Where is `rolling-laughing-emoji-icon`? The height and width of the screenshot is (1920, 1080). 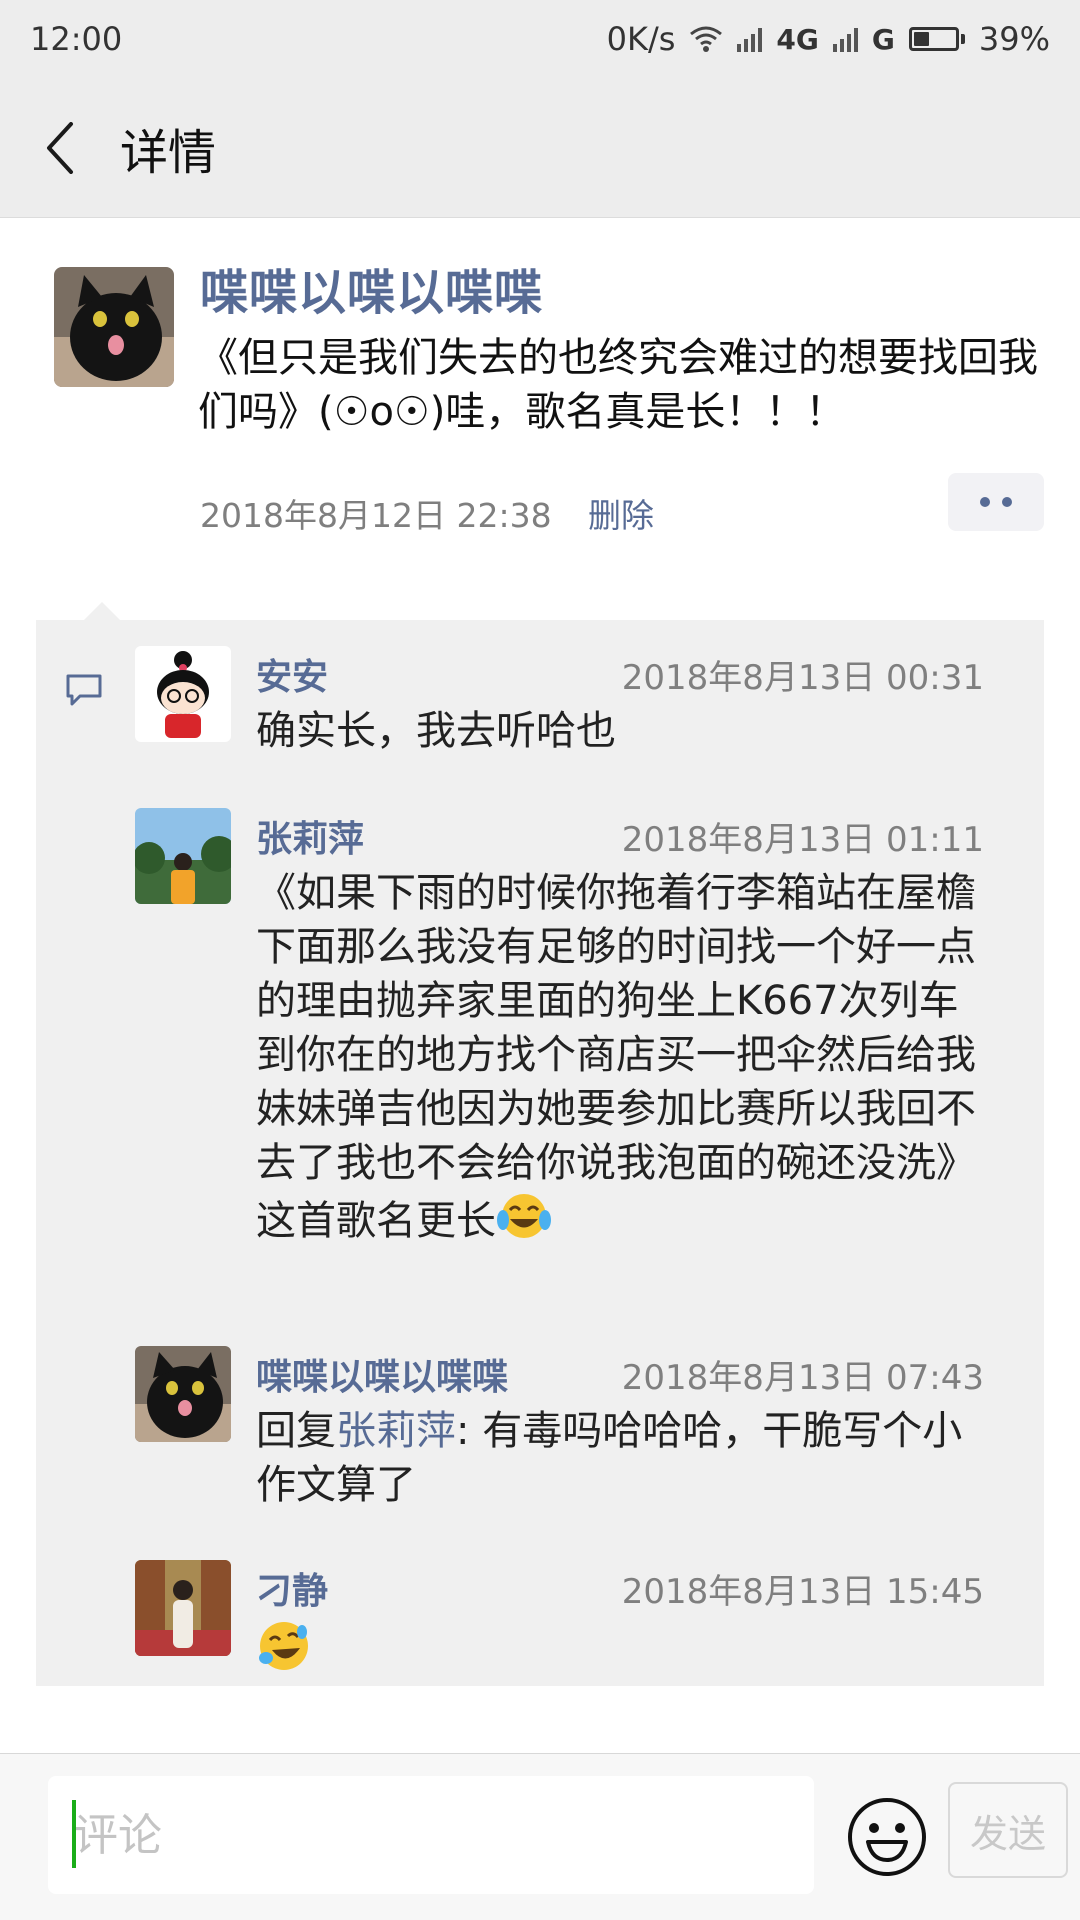 rolling-laughing-emoji-icon is located at coordinates (283, 1646).